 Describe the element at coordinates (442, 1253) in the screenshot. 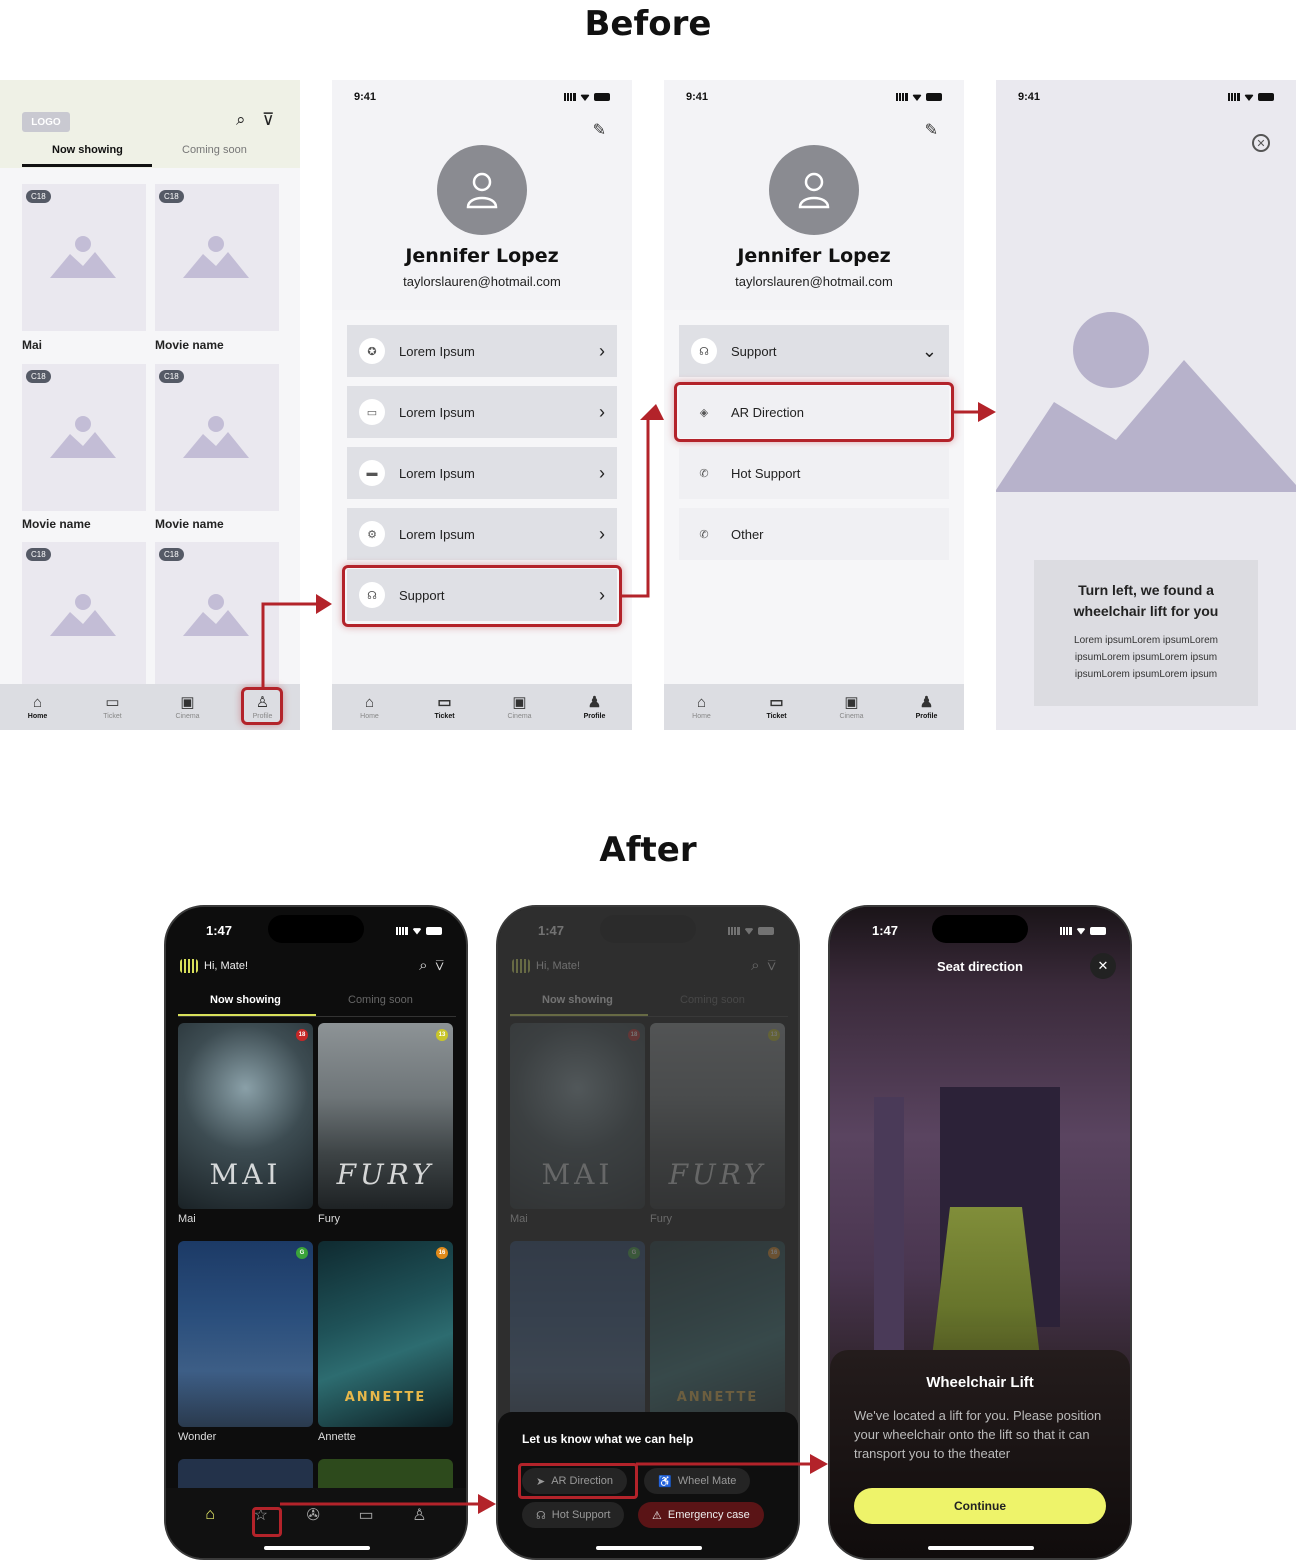

I see `age-badge: 16` at that location.